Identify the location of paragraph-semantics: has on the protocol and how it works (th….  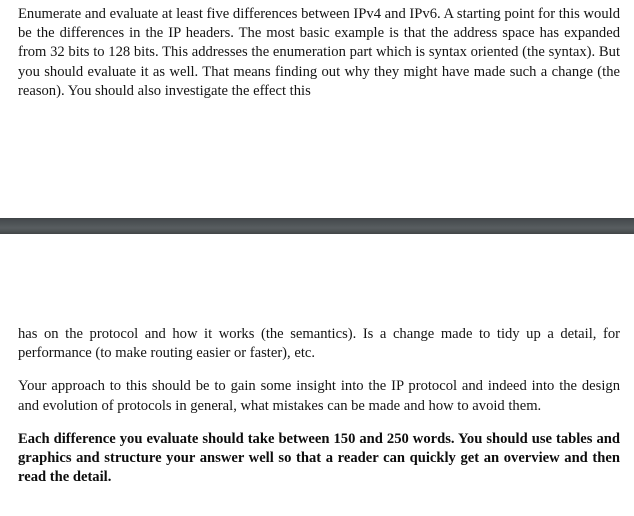
(319, 344).